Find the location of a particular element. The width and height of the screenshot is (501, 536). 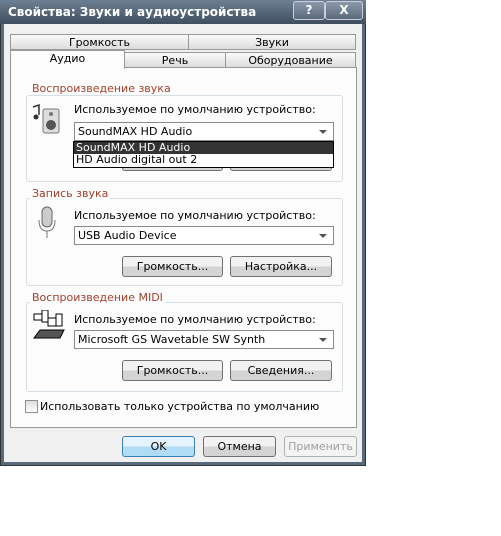

microphone-icon is located at coordinates (47, 222).